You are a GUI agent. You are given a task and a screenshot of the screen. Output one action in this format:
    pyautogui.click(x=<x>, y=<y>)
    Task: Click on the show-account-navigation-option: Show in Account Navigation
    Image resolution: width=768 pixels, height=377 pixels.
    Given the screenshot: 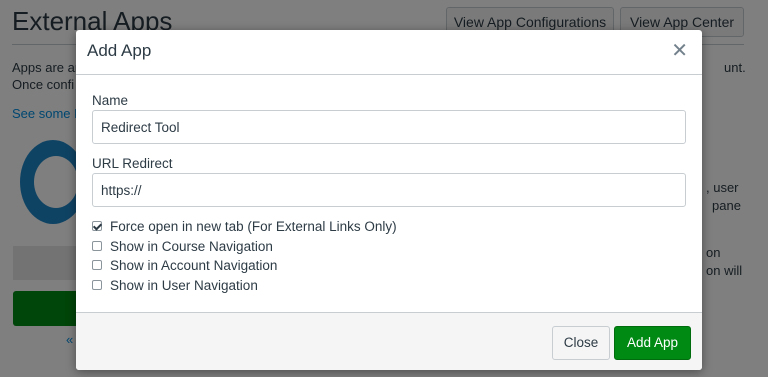 What is the action you would take?
    pyautogui.click(x=184, y=265)
    